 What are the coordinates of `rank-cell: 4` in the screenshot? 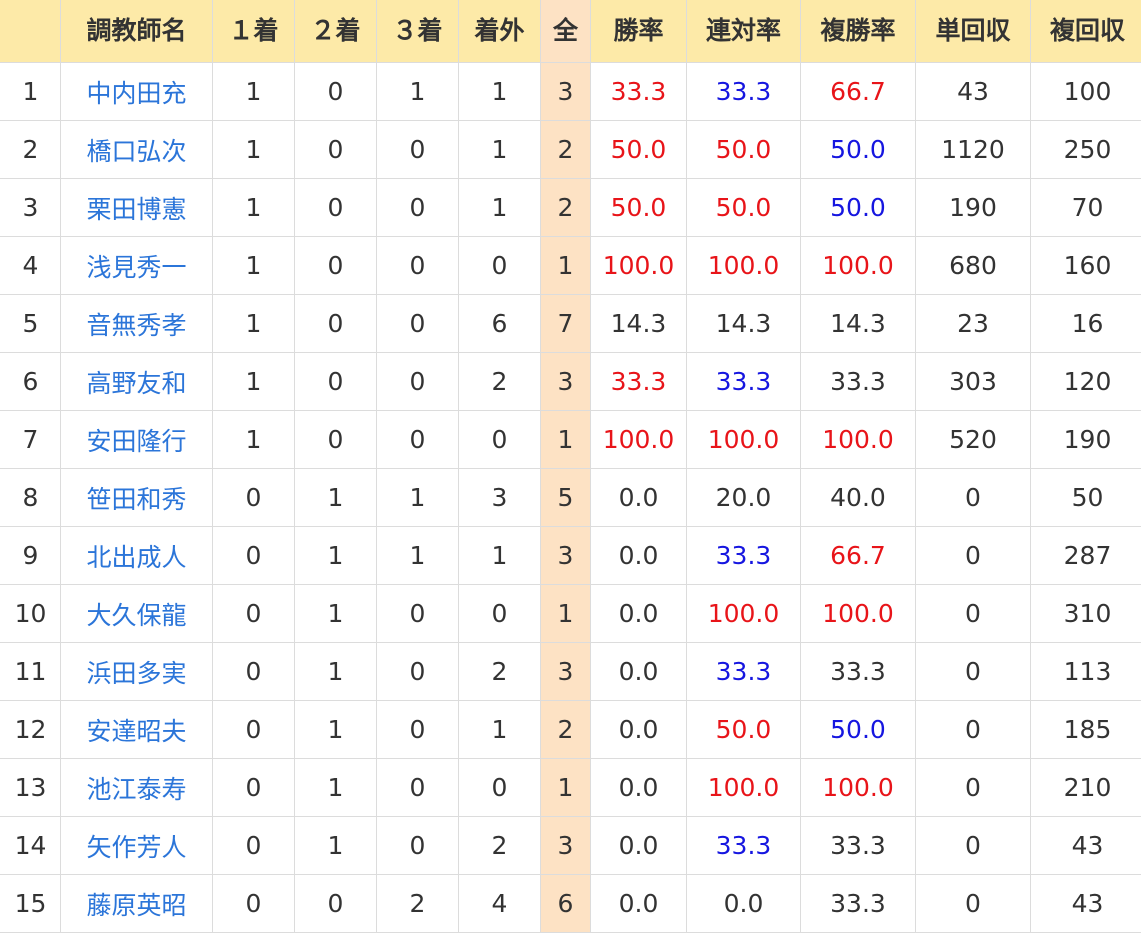 It's located at (30, 265).